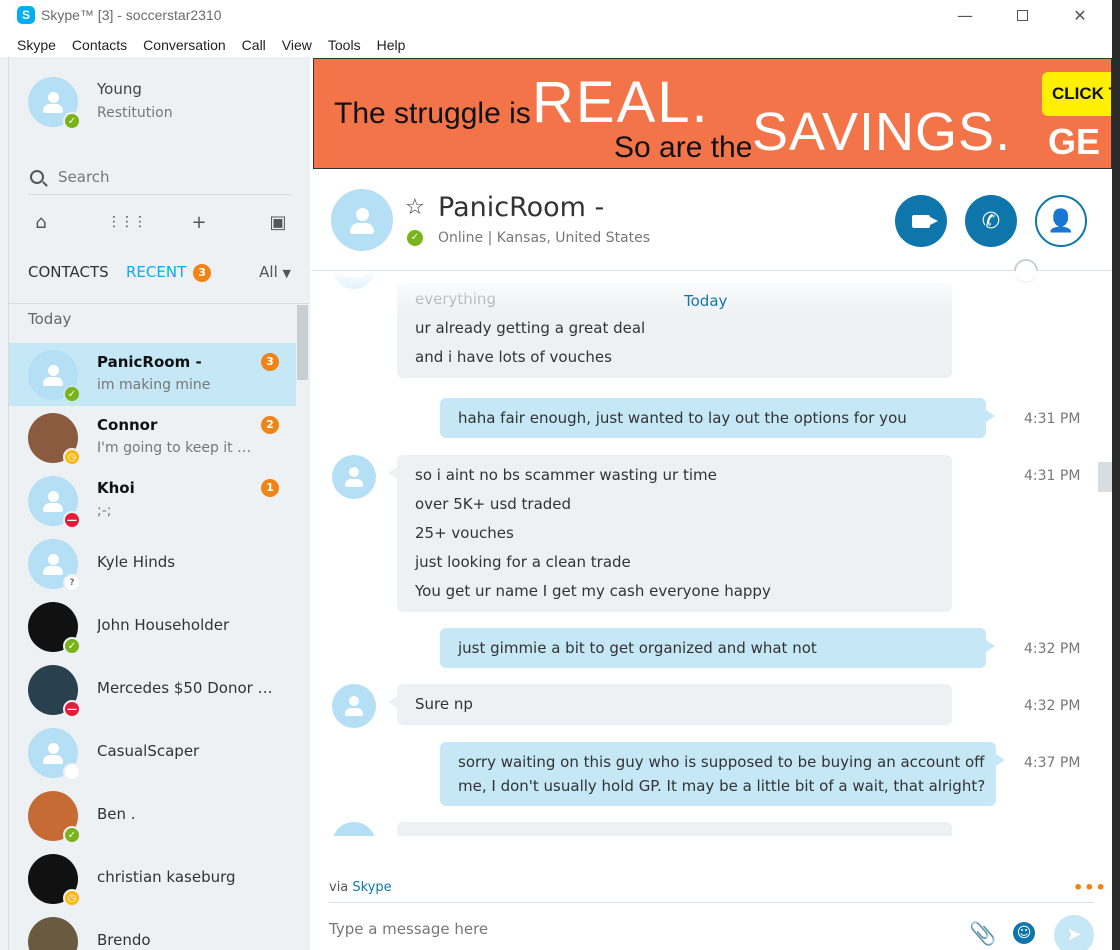 The width and height of the screenshot is (1120, 950). I want to click on contact-item: ? Kyle Hinds, so click(152, 563).